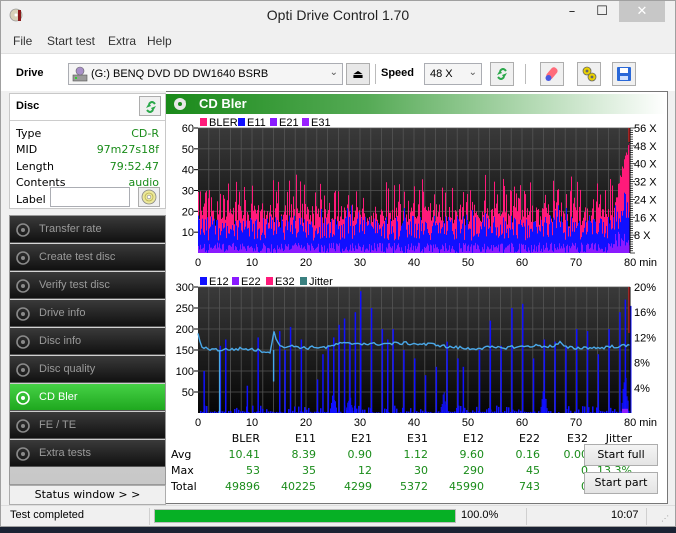  Describe the element at coordinates (35, 166) in the screenshot. I see `disc-key: Length` at that location.